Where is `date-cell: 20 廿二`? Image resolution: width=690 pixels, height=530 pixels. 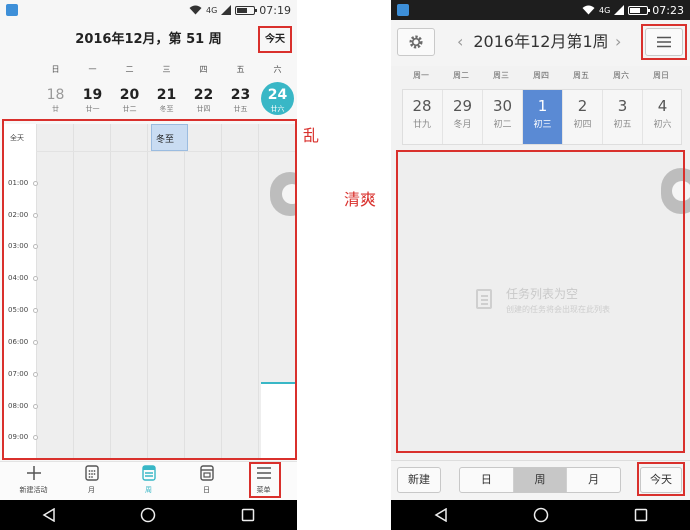 date-cell: 20 廿二 is located at coordinates (129, 100).